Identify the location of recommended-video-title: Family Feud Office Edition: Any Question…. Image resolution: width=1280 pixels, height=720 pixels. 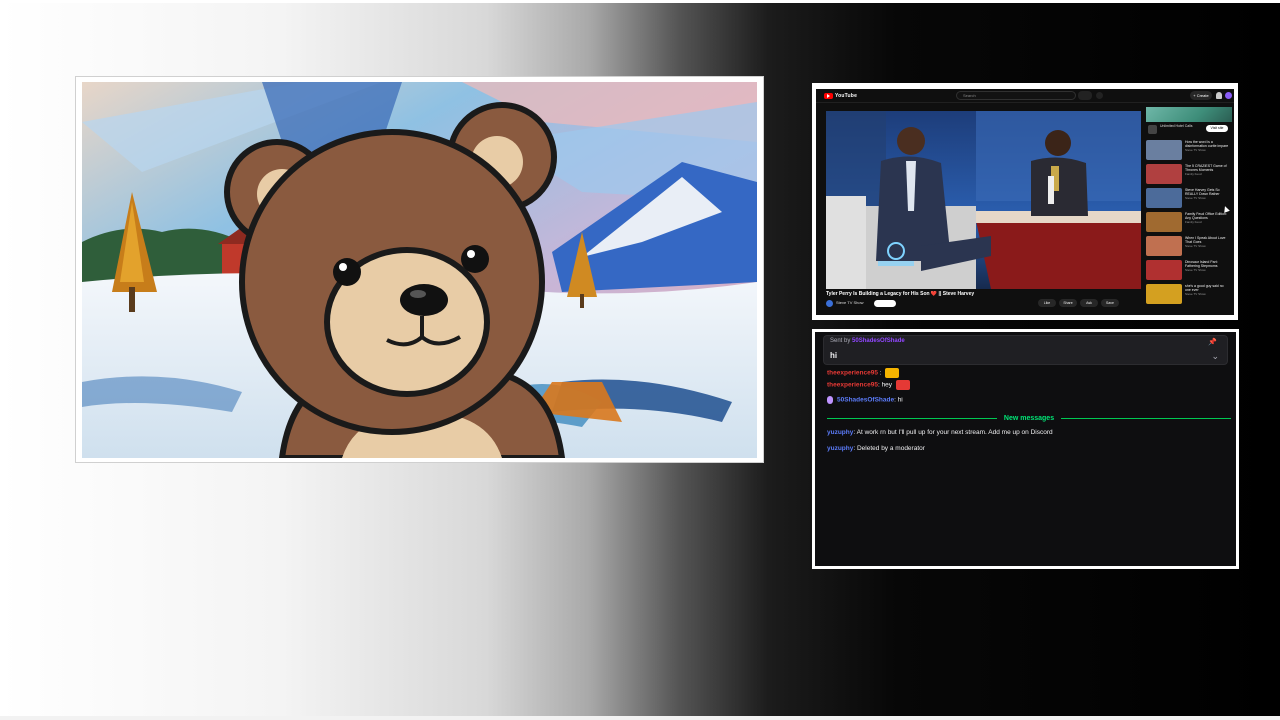
(1206, 216).